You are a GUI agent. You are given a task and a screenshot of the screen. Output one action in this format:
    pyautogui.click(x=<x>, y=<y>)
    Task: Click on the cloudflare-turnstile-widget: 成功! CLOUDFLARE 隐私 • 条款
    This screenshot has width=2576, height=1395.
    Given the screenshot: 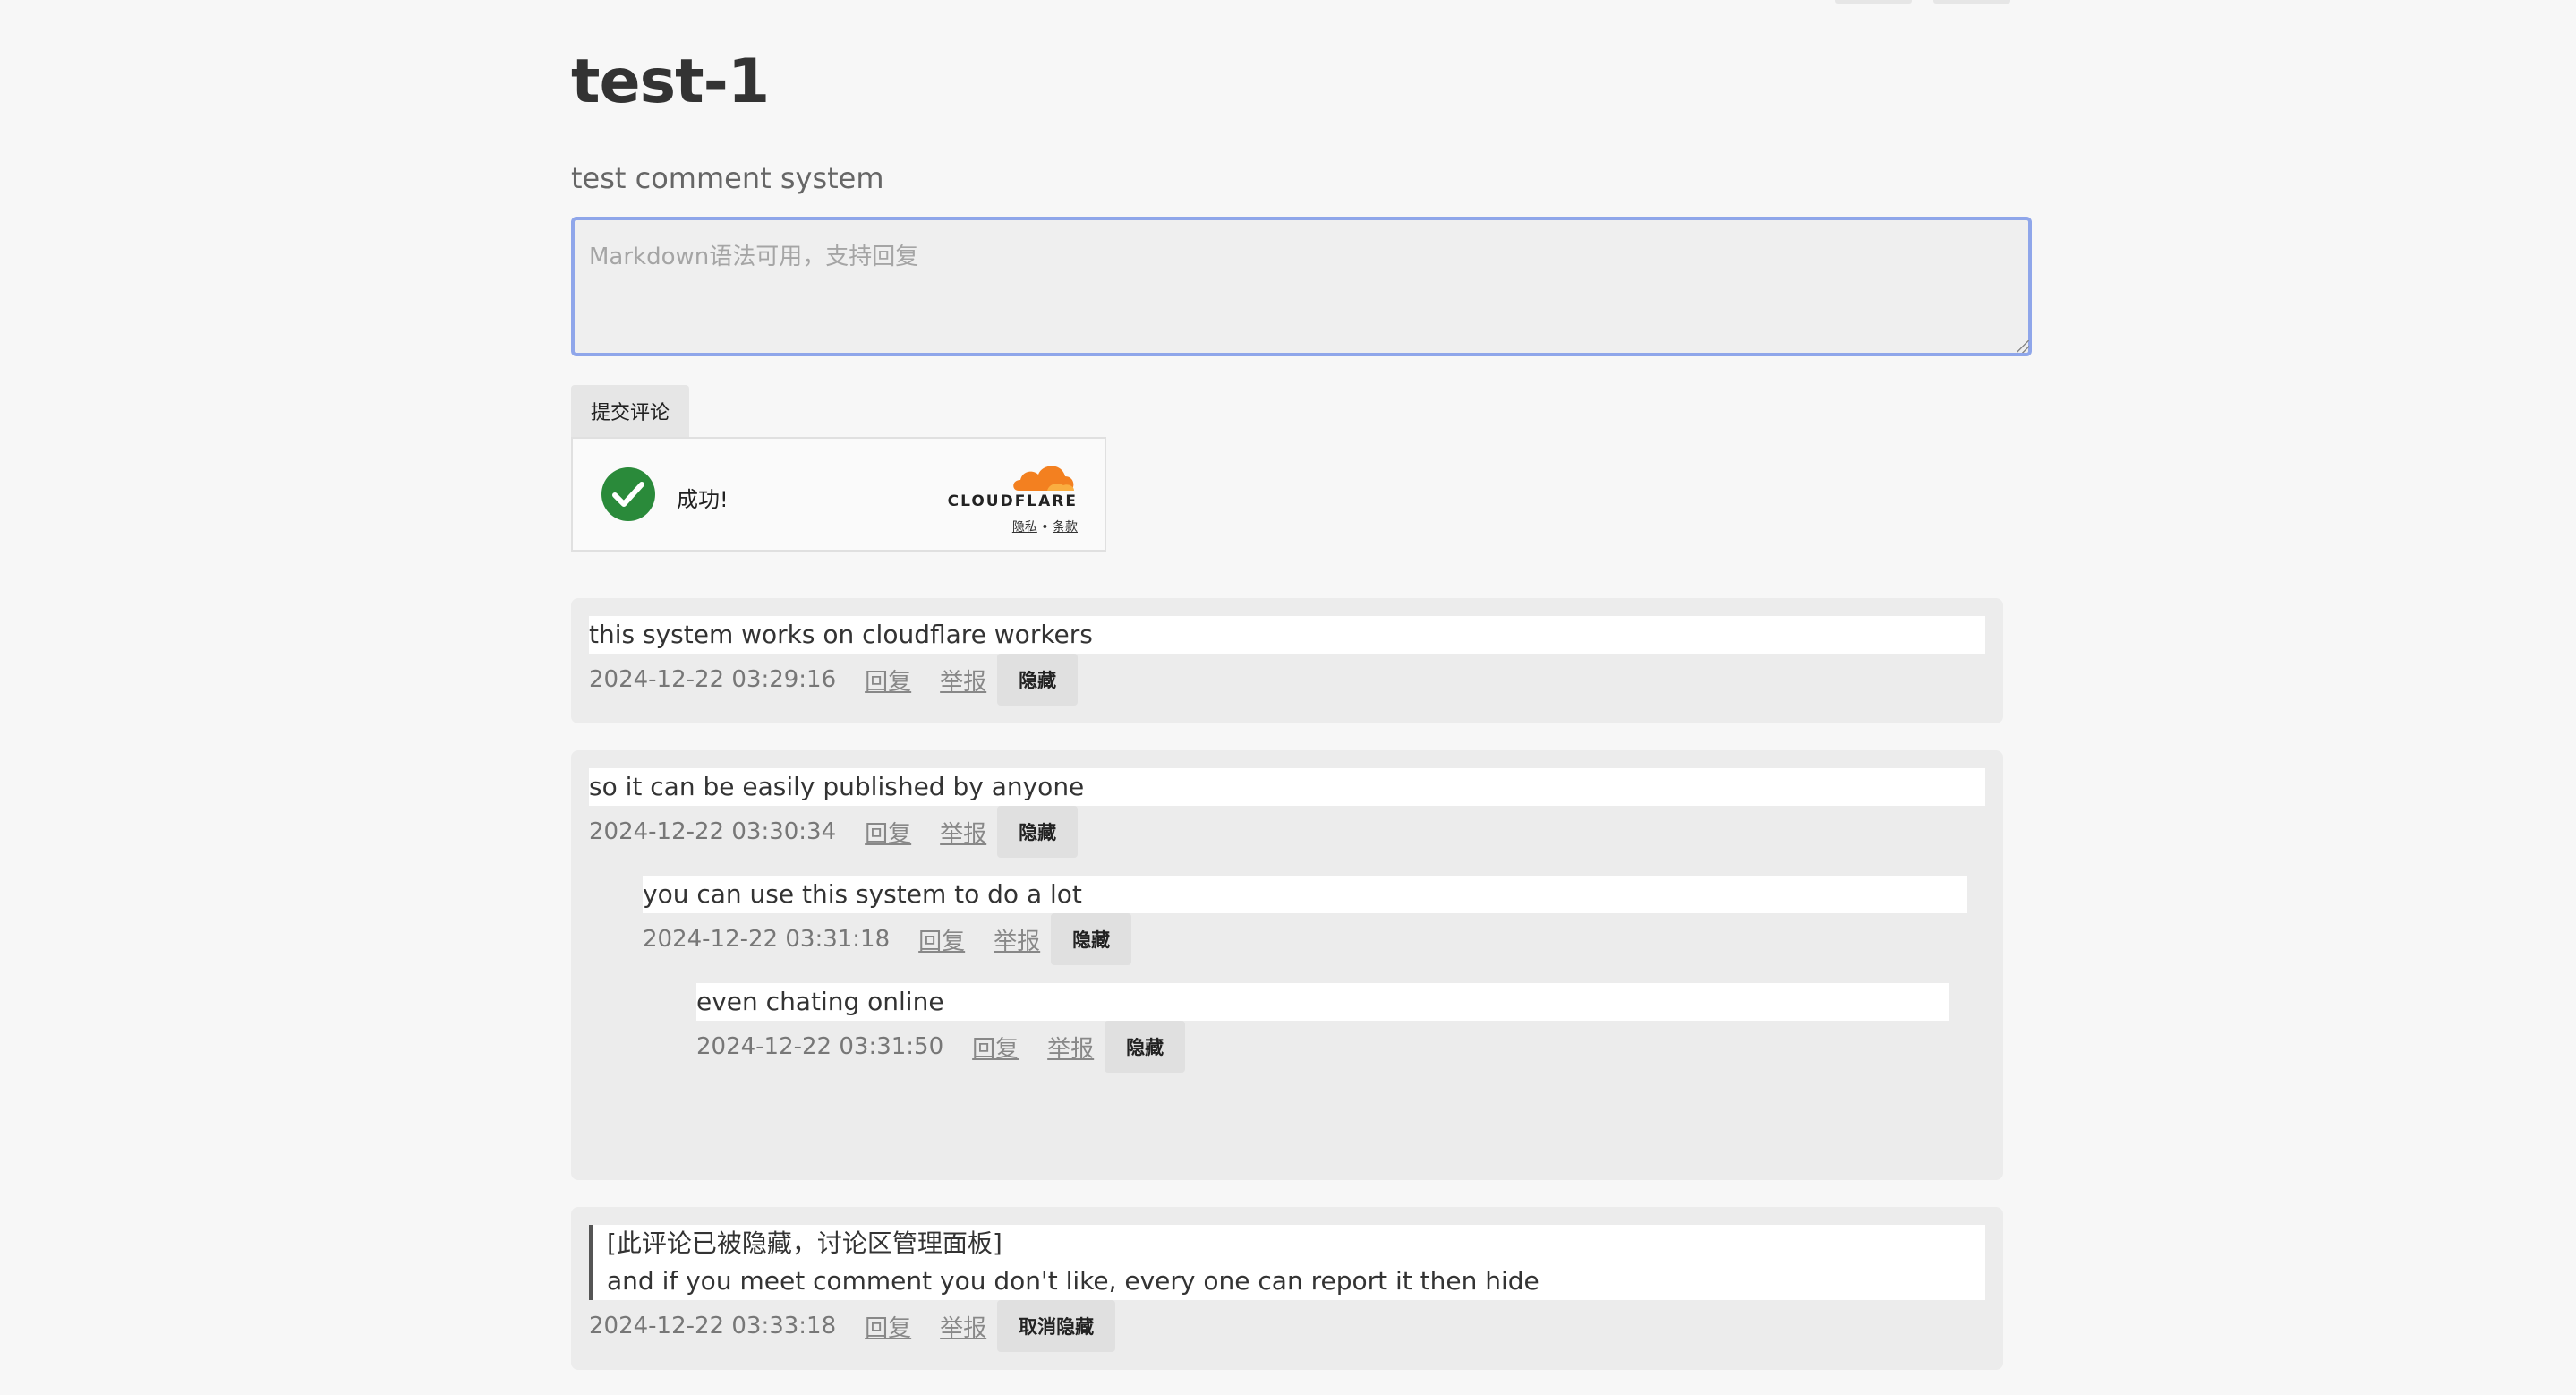 What is the action you would take?
    pyautogui.click(x=838, y=494)
    